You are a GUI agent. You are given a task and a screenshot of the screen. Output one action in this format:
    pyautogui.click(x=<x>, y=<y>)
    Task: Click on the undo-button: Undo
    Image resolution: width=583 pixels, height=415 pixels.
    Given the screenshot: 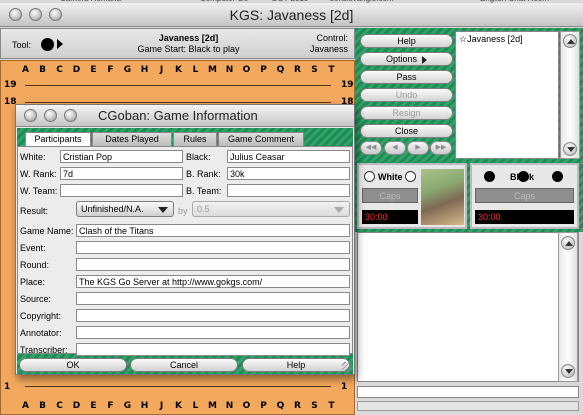 What is the action you would take?
    pyautogui.click(x=406, y=95)
    